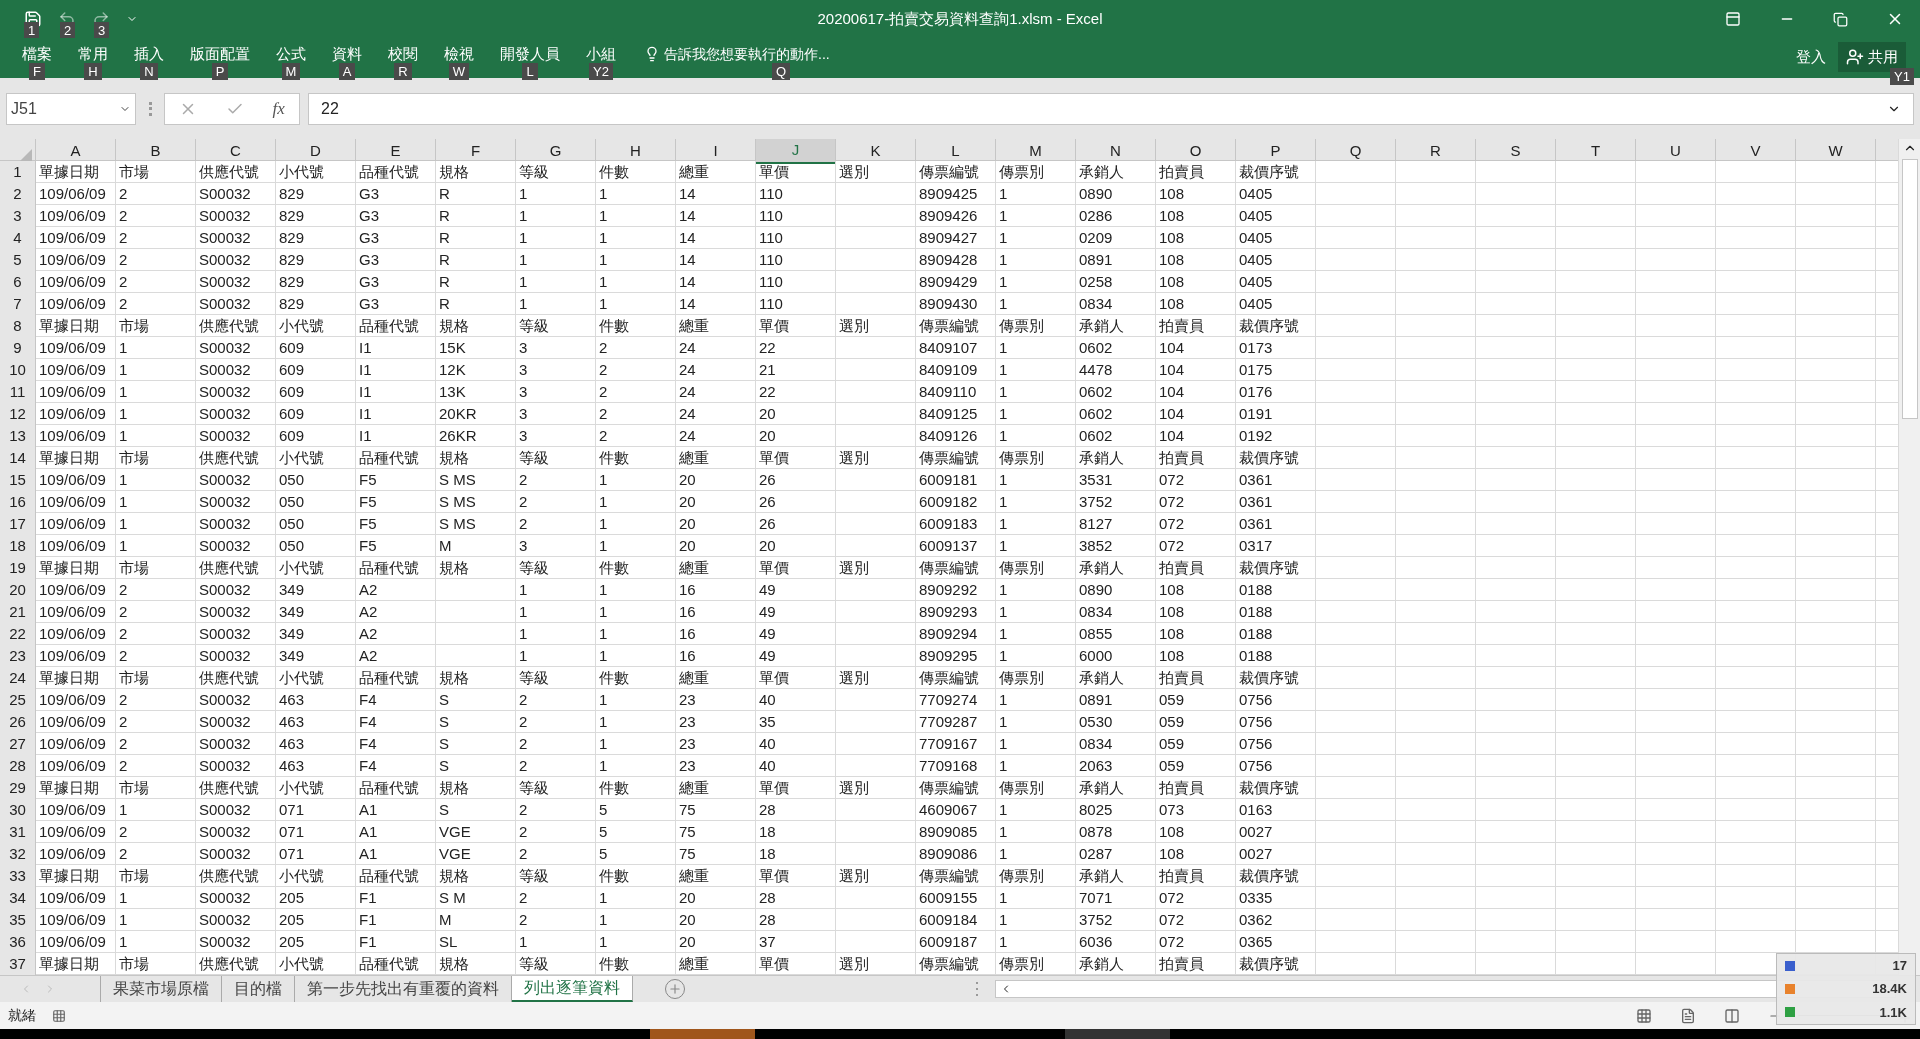 The width and height of the screenshot is (1920, 1039). Describe the element at coordinates (18, 766) in the screenshot. I see `row-number: 28` at that location.